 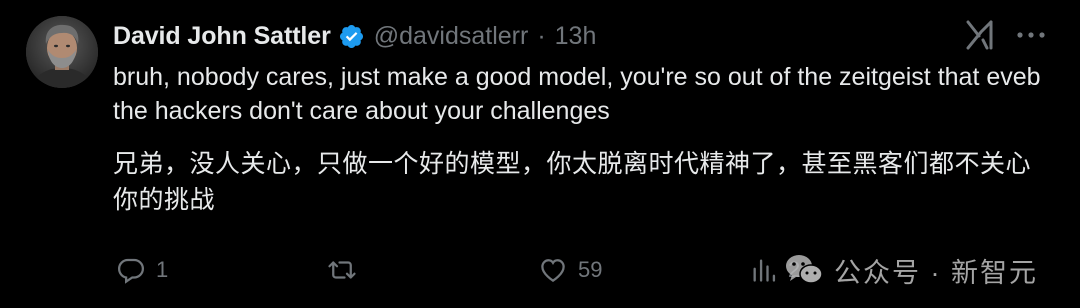 I want to click on reply-count: 1, so click(x=162, y=269).